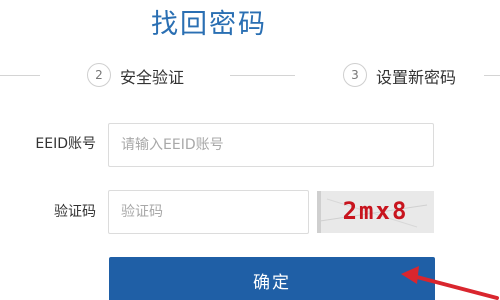  I want to click on step-3-number: 3, so click(355, 75).